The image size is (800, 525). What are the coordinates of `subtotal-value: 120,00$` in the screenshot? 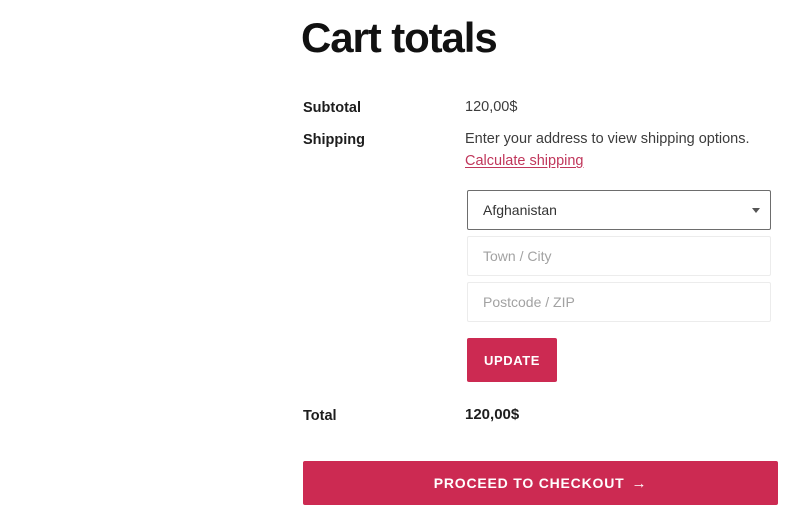 It's located at (491, 107).